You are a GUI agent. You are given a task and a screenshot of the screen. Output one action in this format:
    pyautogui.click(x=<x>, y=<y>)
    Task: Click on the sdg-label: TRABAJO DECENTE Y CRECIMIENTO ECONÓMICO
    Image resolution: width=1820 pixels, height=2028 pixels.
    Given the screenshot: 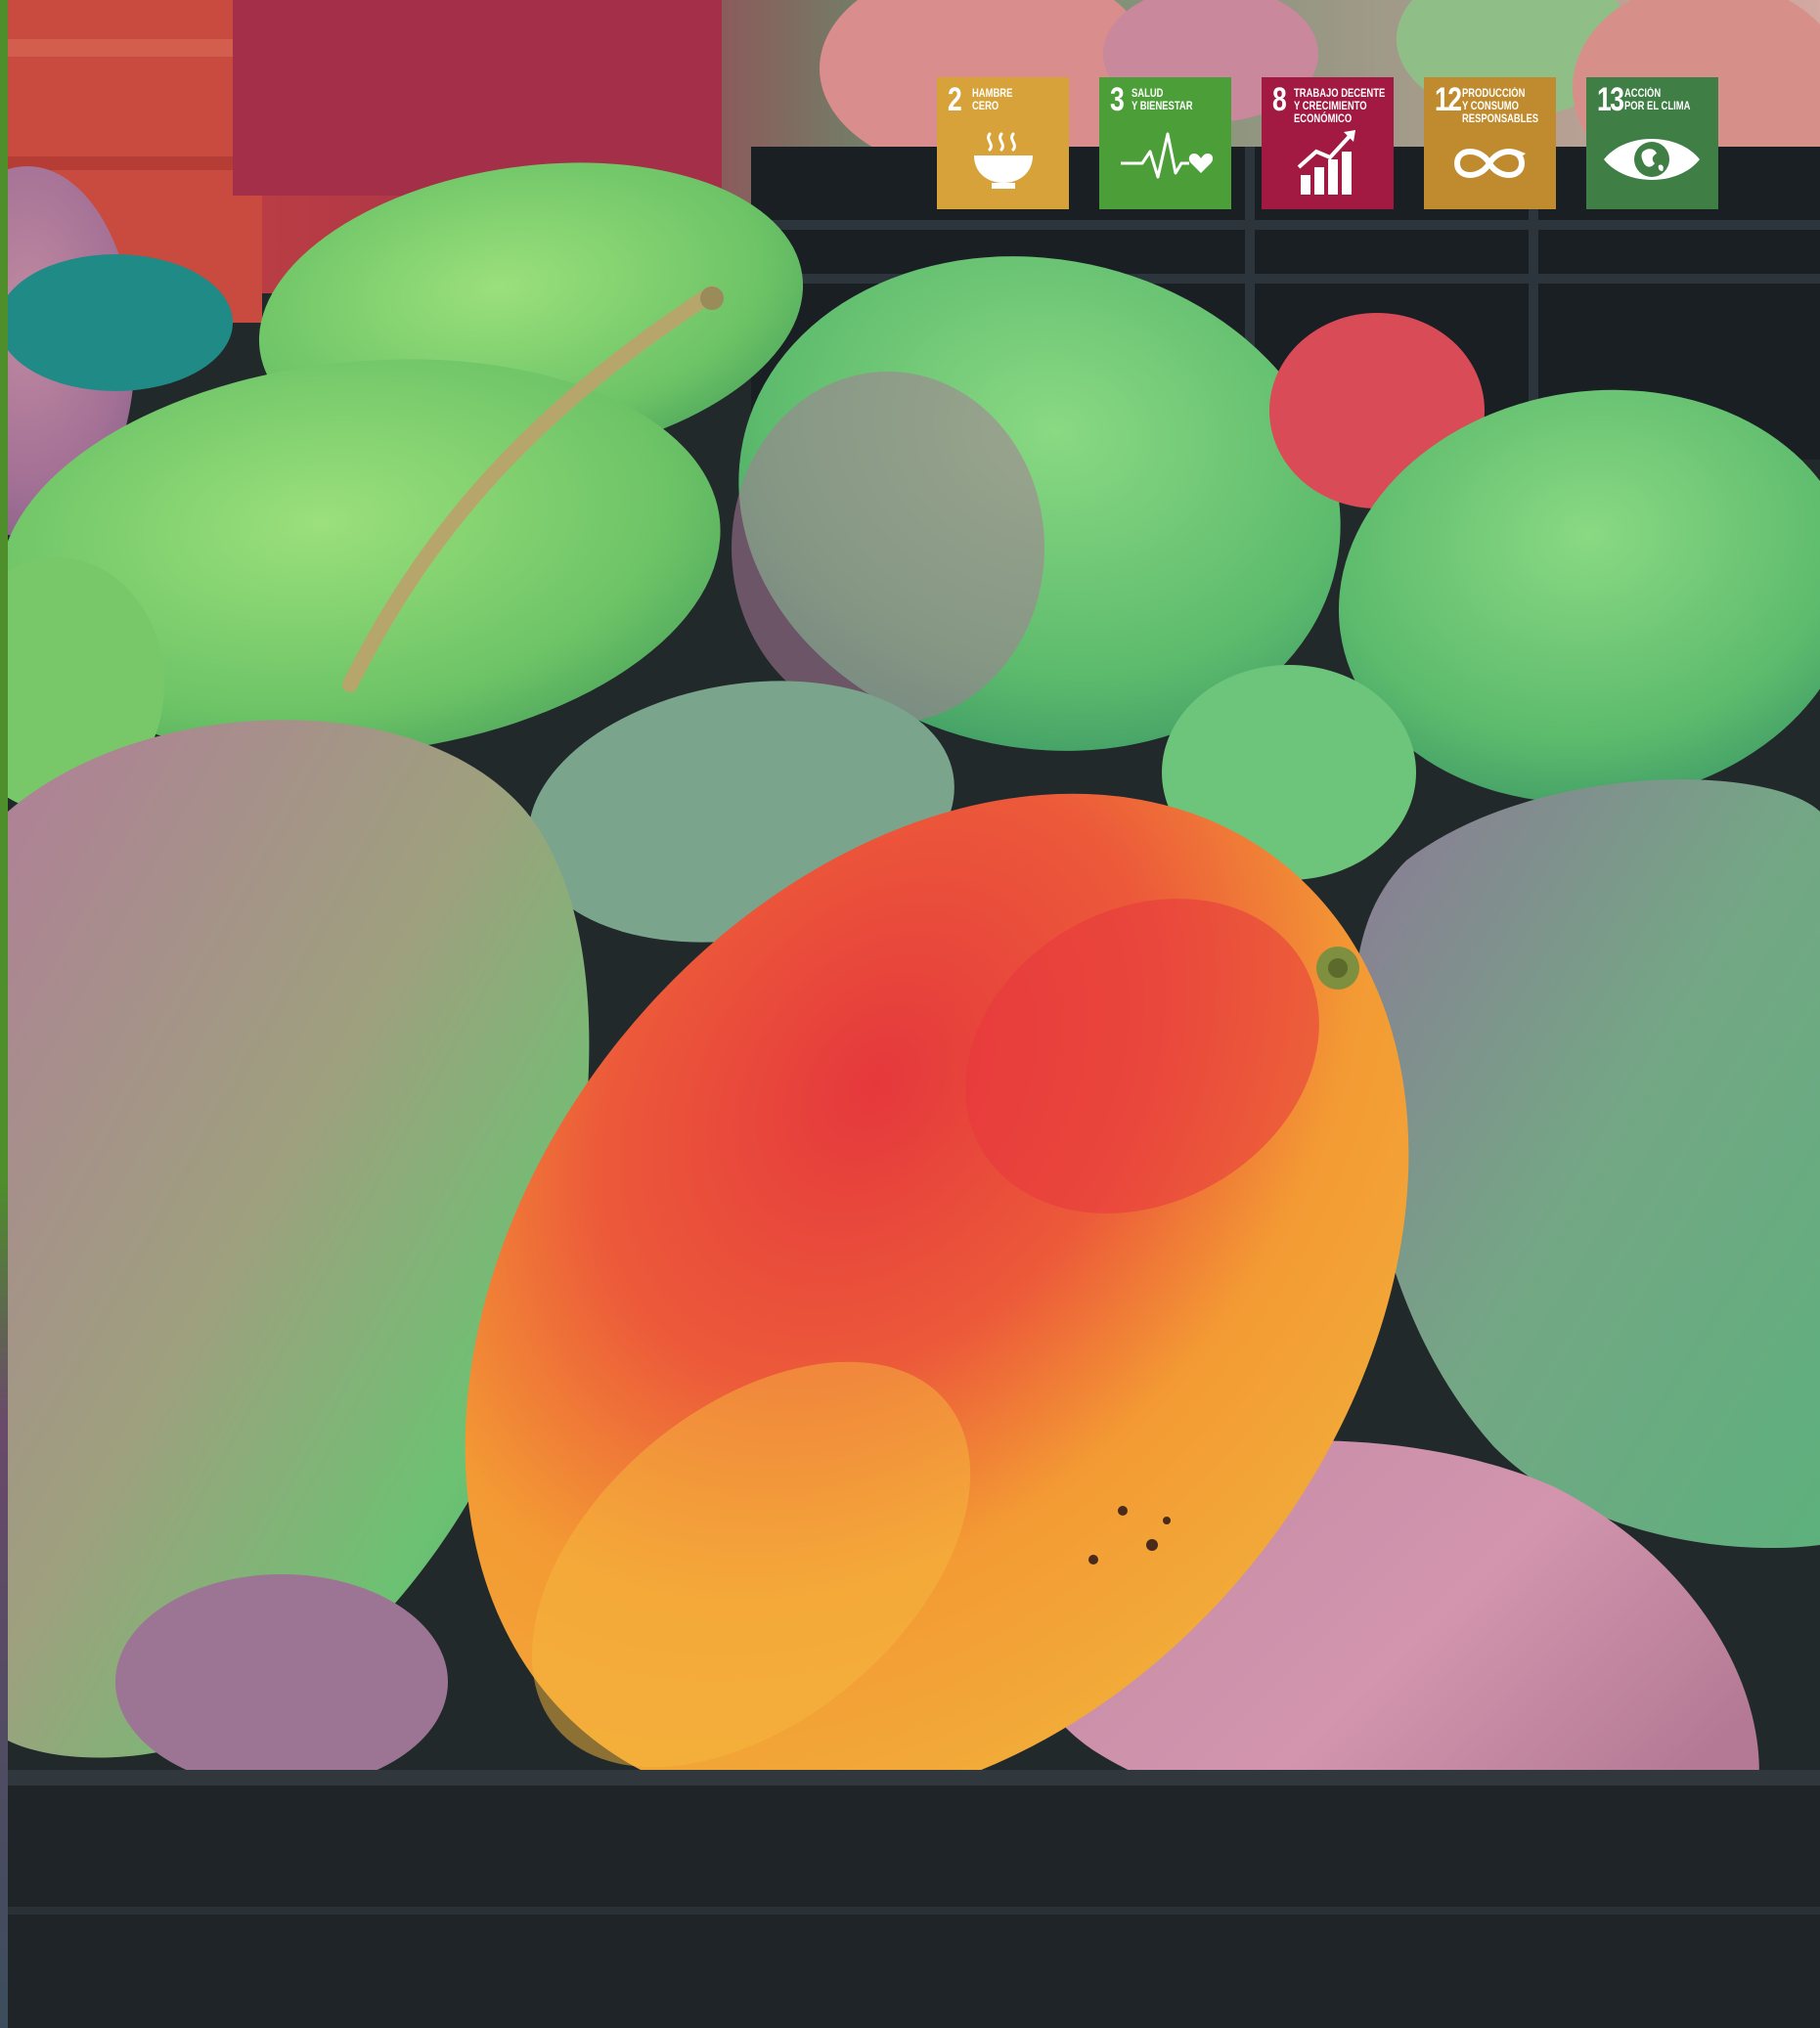 What is the action you would take?
    pyautogui.click(x=1340, y=106)
    